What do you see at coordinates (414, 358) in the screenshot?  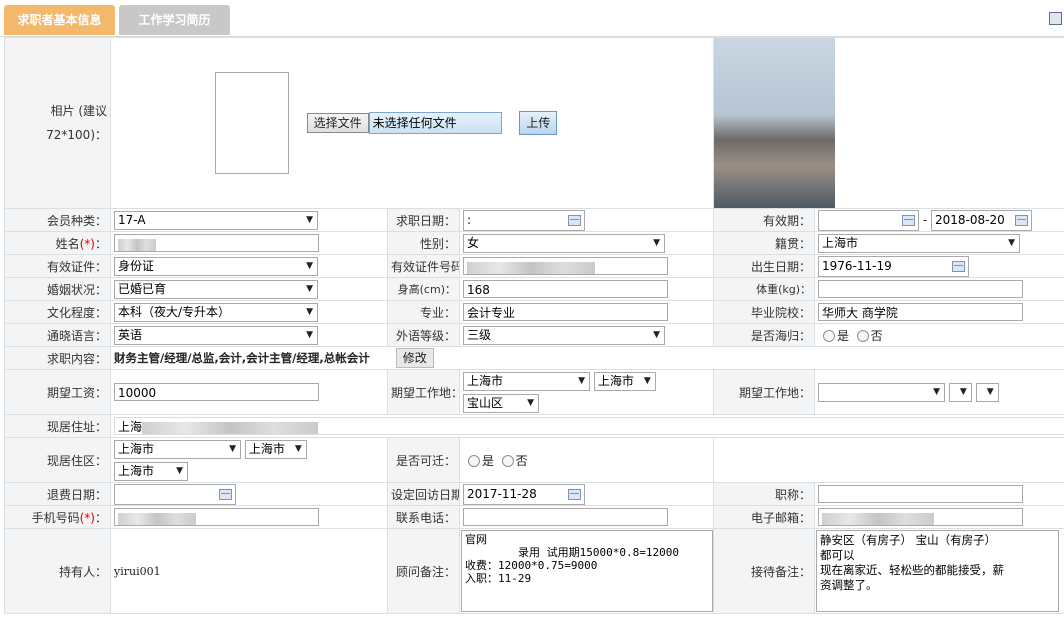 I see `modify-button: 修改` at bounding box center [414, 358].